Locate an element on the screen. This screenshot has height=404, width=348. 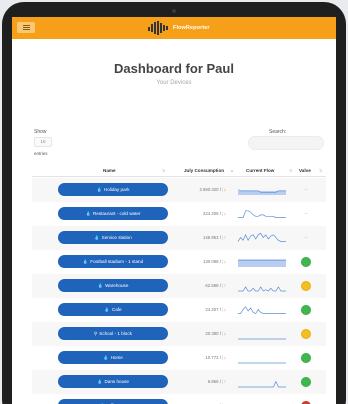
page-title: Dashboard for Paul is located at coordinates (174, 68).